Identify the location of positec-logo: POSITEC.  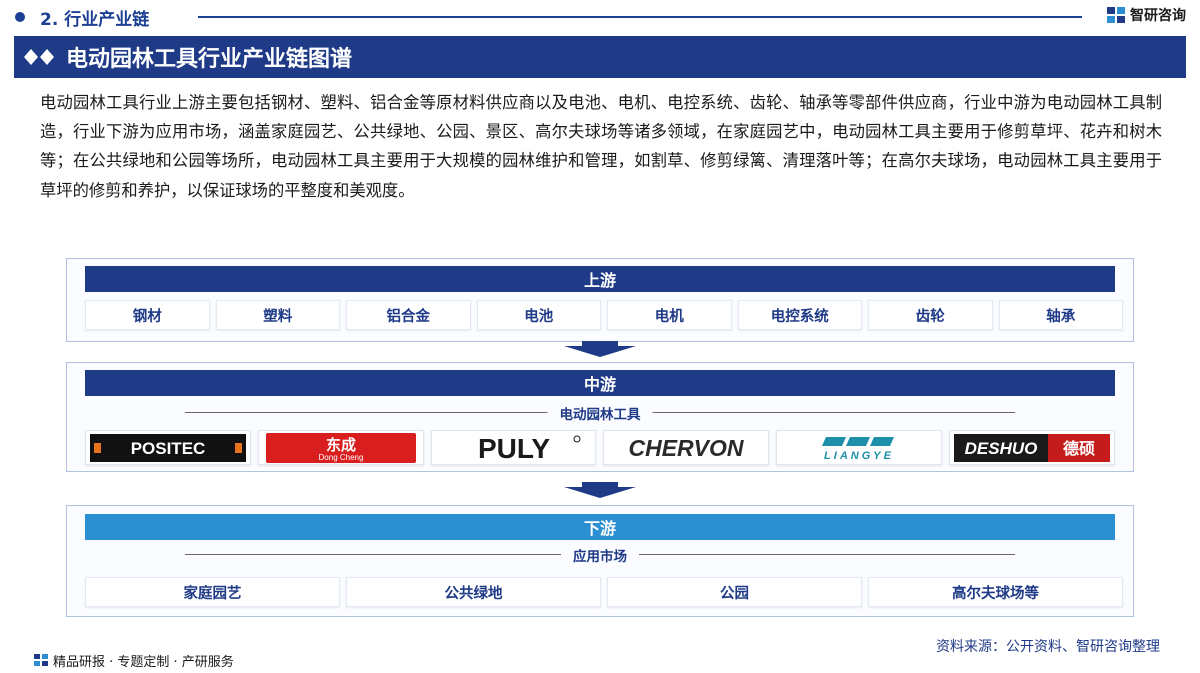
(168, 447).